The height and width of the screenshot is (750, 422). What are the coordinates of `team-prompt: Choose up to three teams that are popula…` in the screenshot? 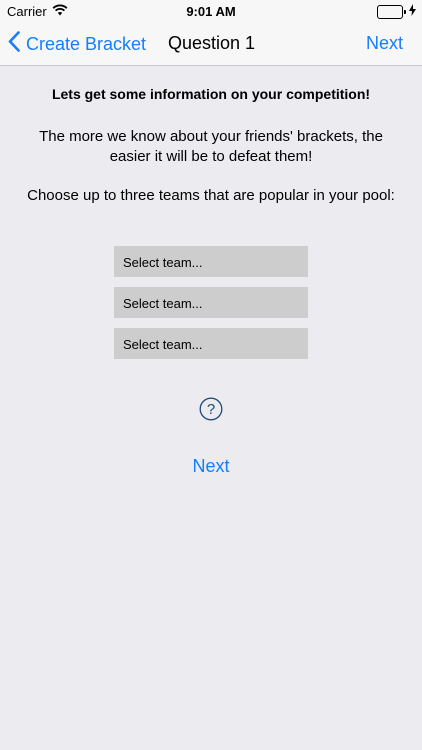 It's located at (211, 195).